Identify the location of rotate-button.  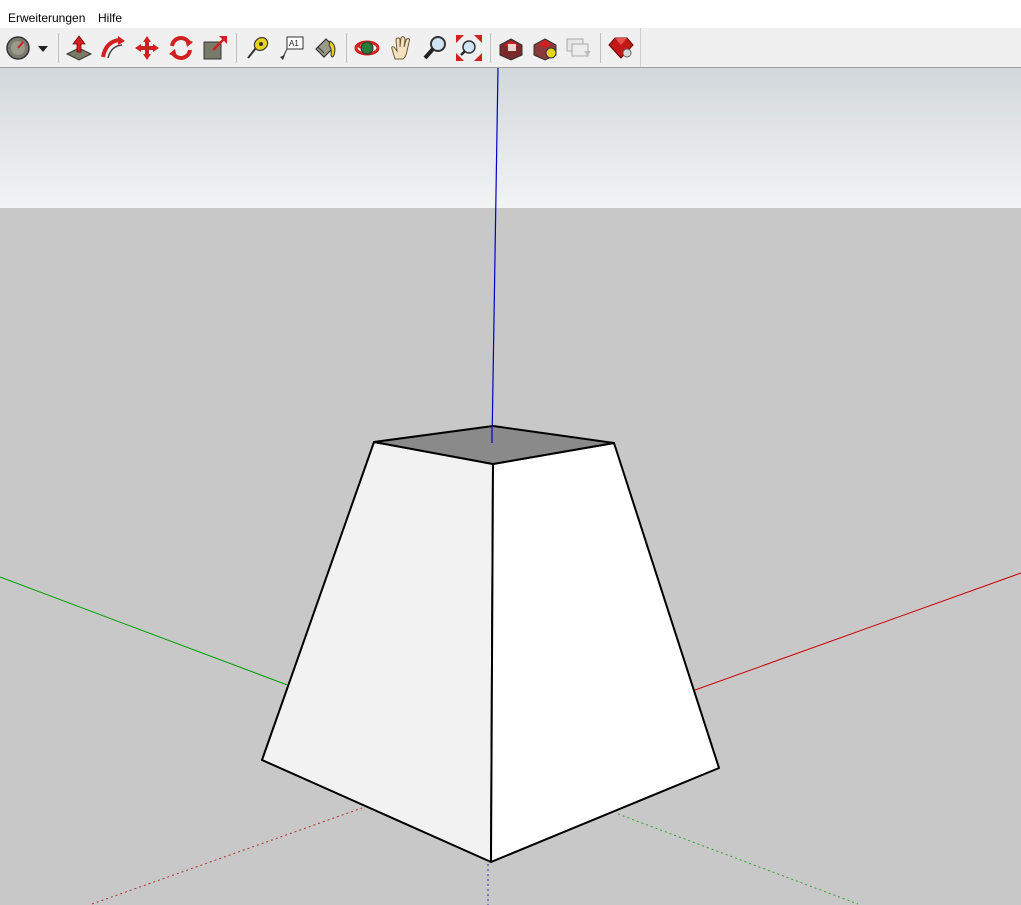
(181, 48).